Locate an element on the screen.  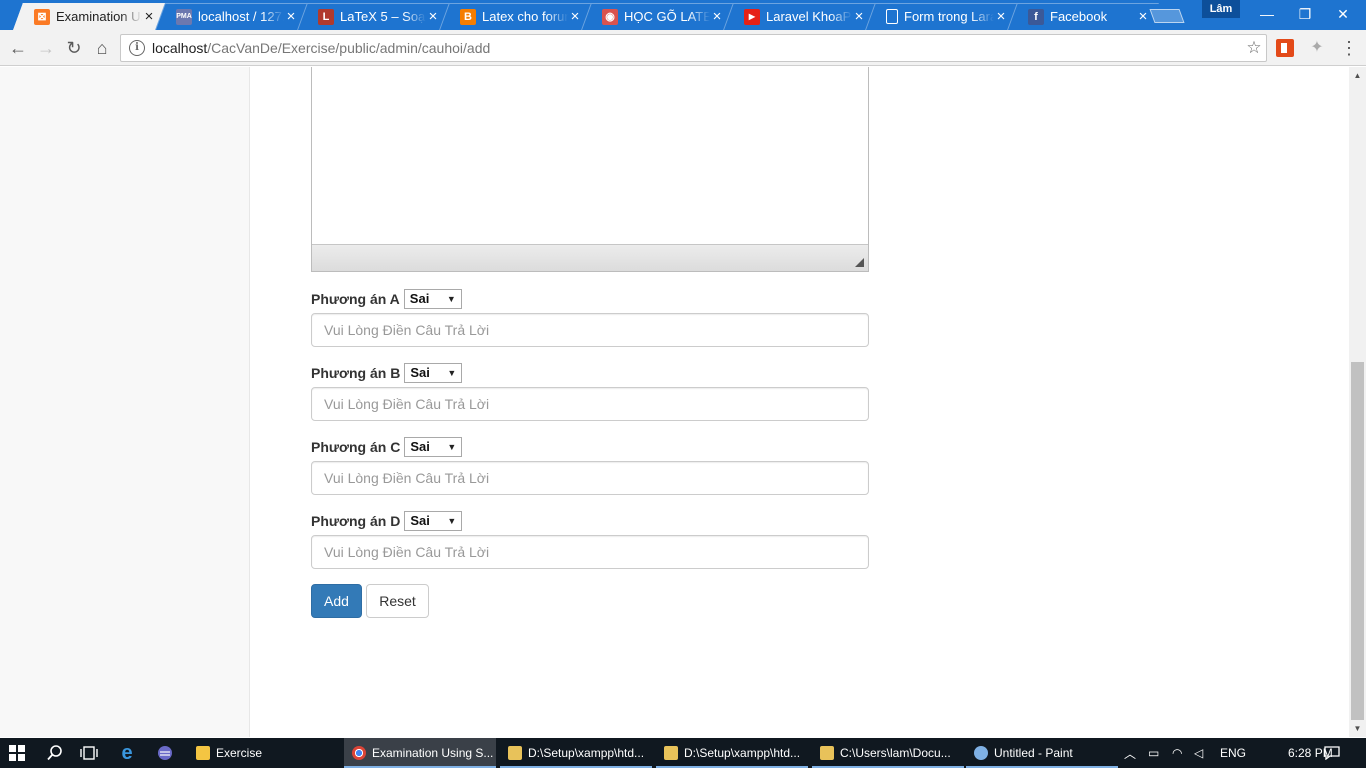
resize-grip-icon is located at coordinates (859, 262).